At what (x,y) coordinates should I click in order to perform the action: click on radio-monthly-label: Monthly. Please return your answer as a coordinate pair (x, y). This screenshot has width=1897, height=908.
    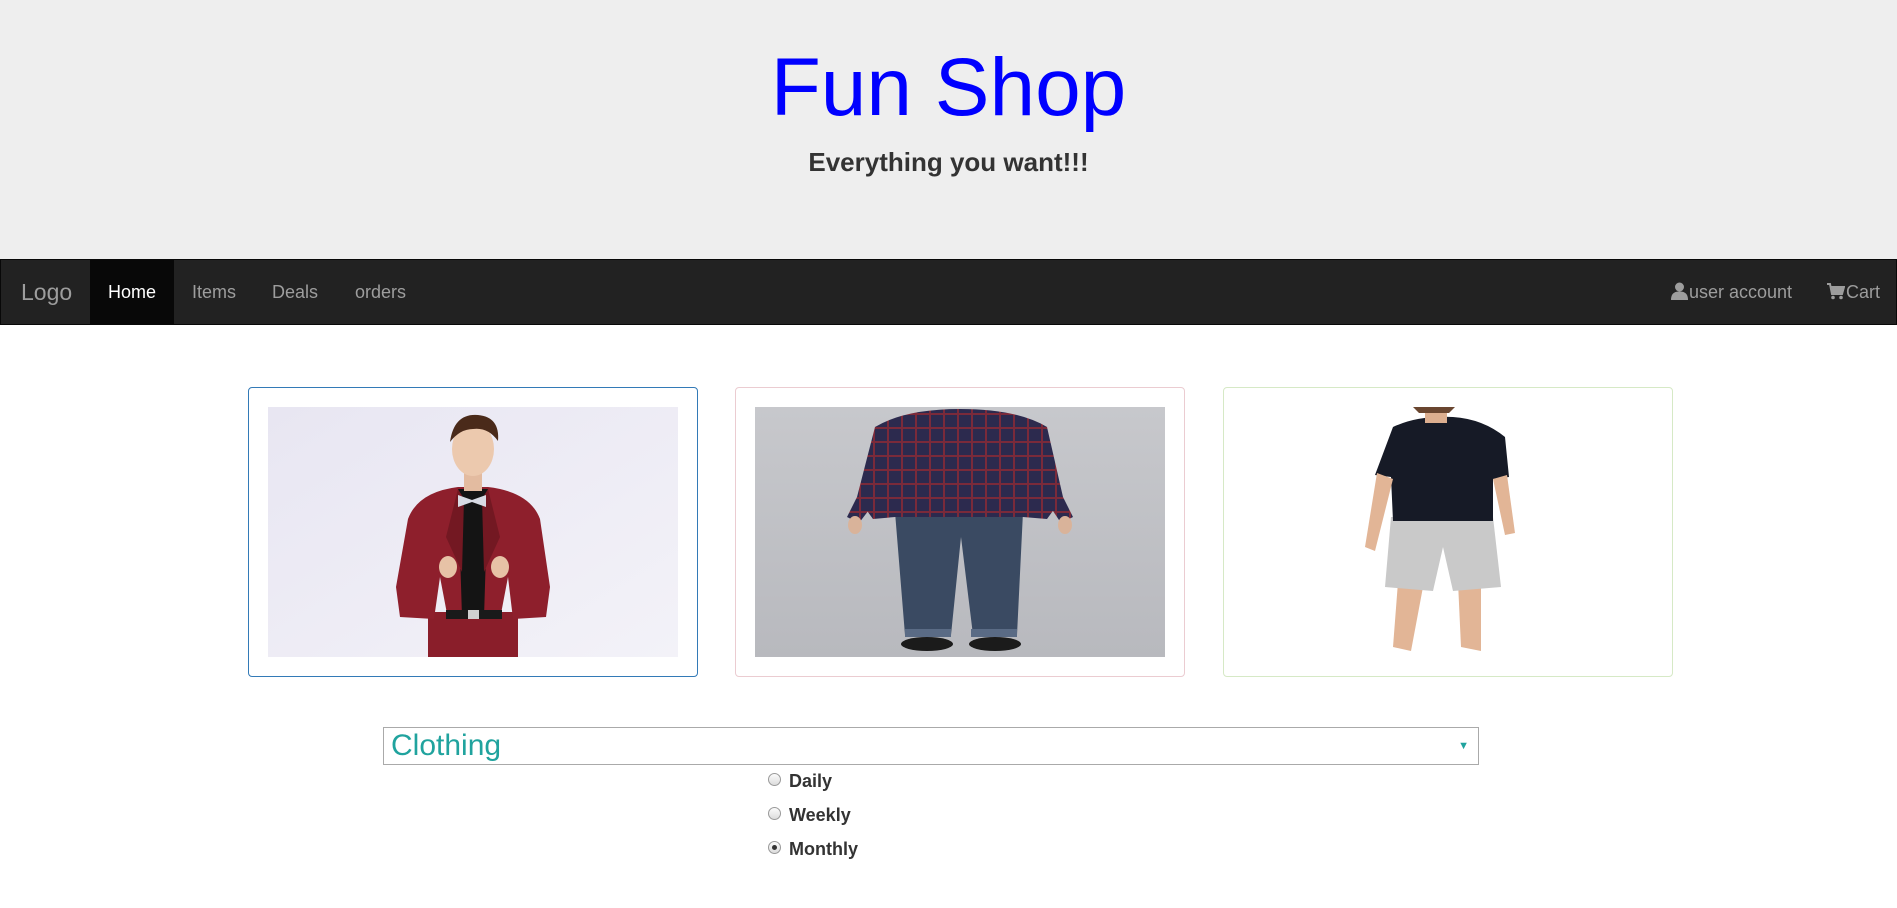
    Looking at the image, I should click on (823, 849).